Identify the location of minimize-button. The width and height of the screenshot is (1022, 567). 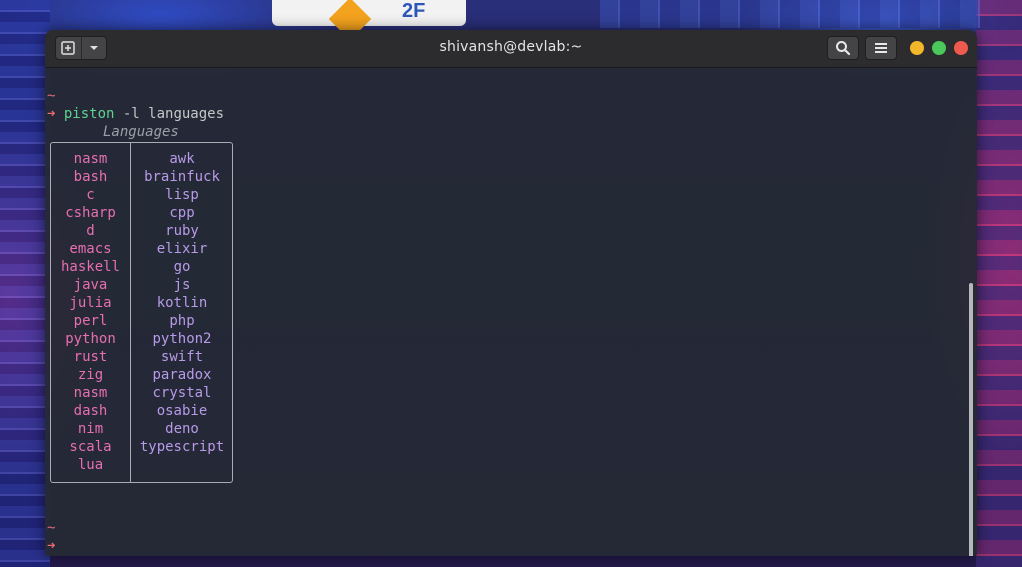
(917, 48).